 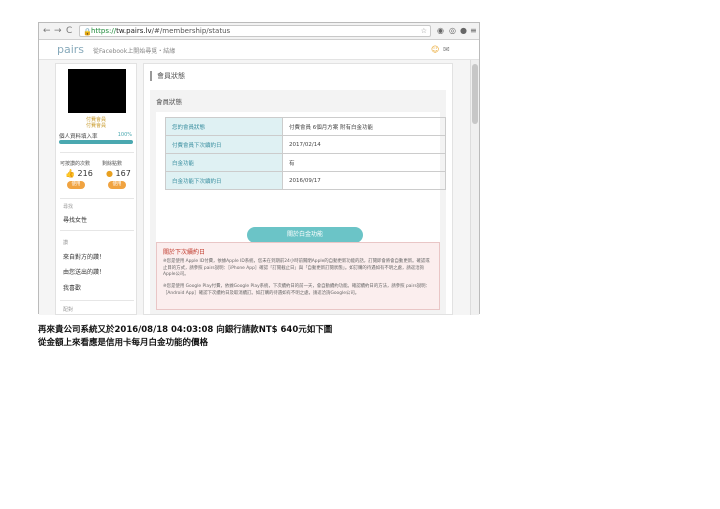 What do you see at coordinates (424, 31) in the screenshot?
I see `bookmark-star-icon: ☆` at bounding box center [424, 31].